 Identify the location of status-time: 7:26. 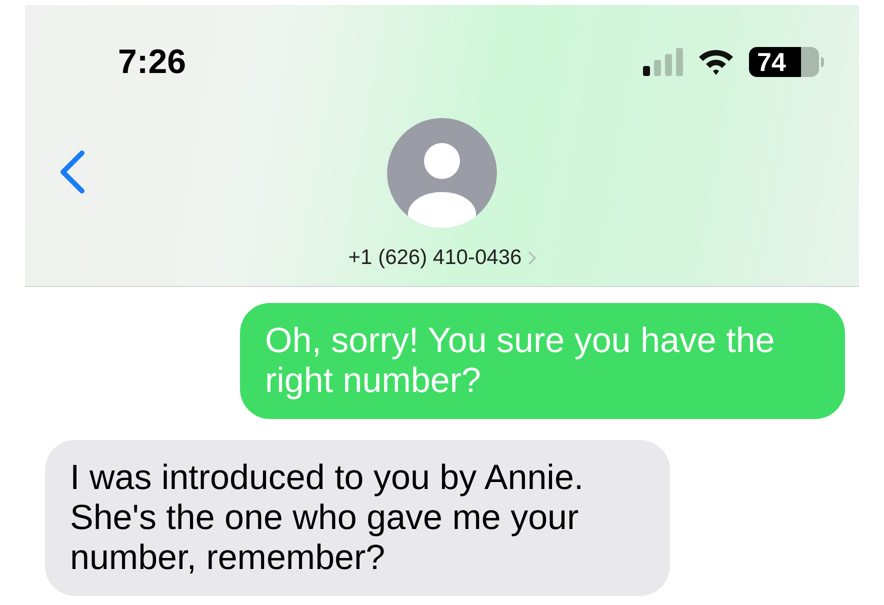
(152, 62).